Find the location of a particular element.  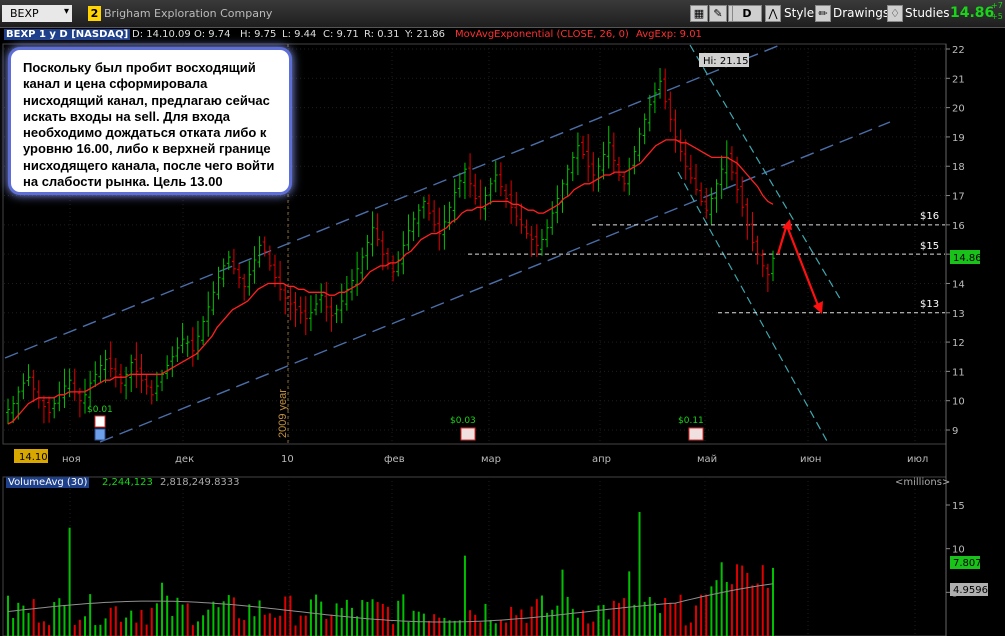

time-tick-label: 10 is located at coordinates (287, 459).